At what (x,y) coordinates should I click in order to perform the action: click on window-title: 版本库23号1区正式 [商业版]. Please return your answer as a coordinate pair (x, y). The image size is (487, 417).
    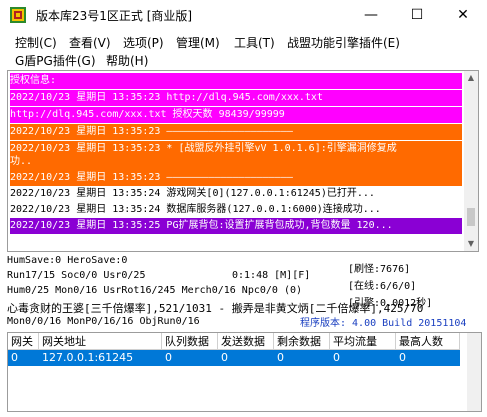
    Looking at the image, I should click on (114, 16).